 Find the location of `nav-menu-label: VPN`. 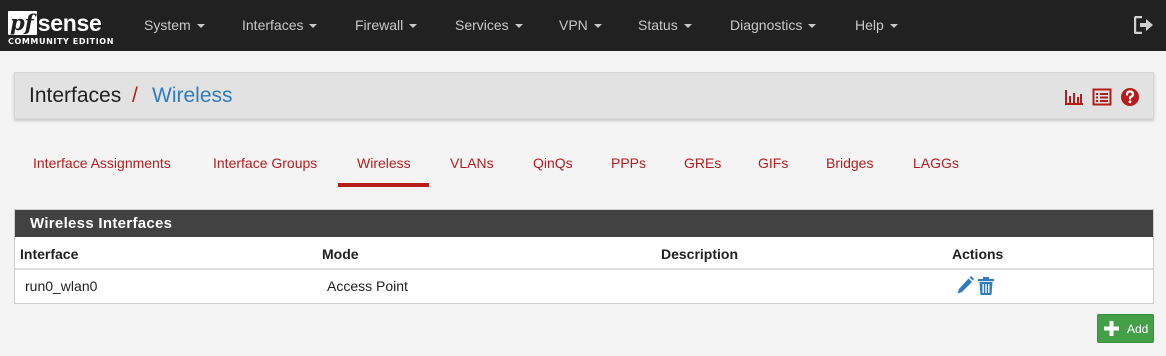

nav-menu-label: VPN is located at coordinates (573, 25).